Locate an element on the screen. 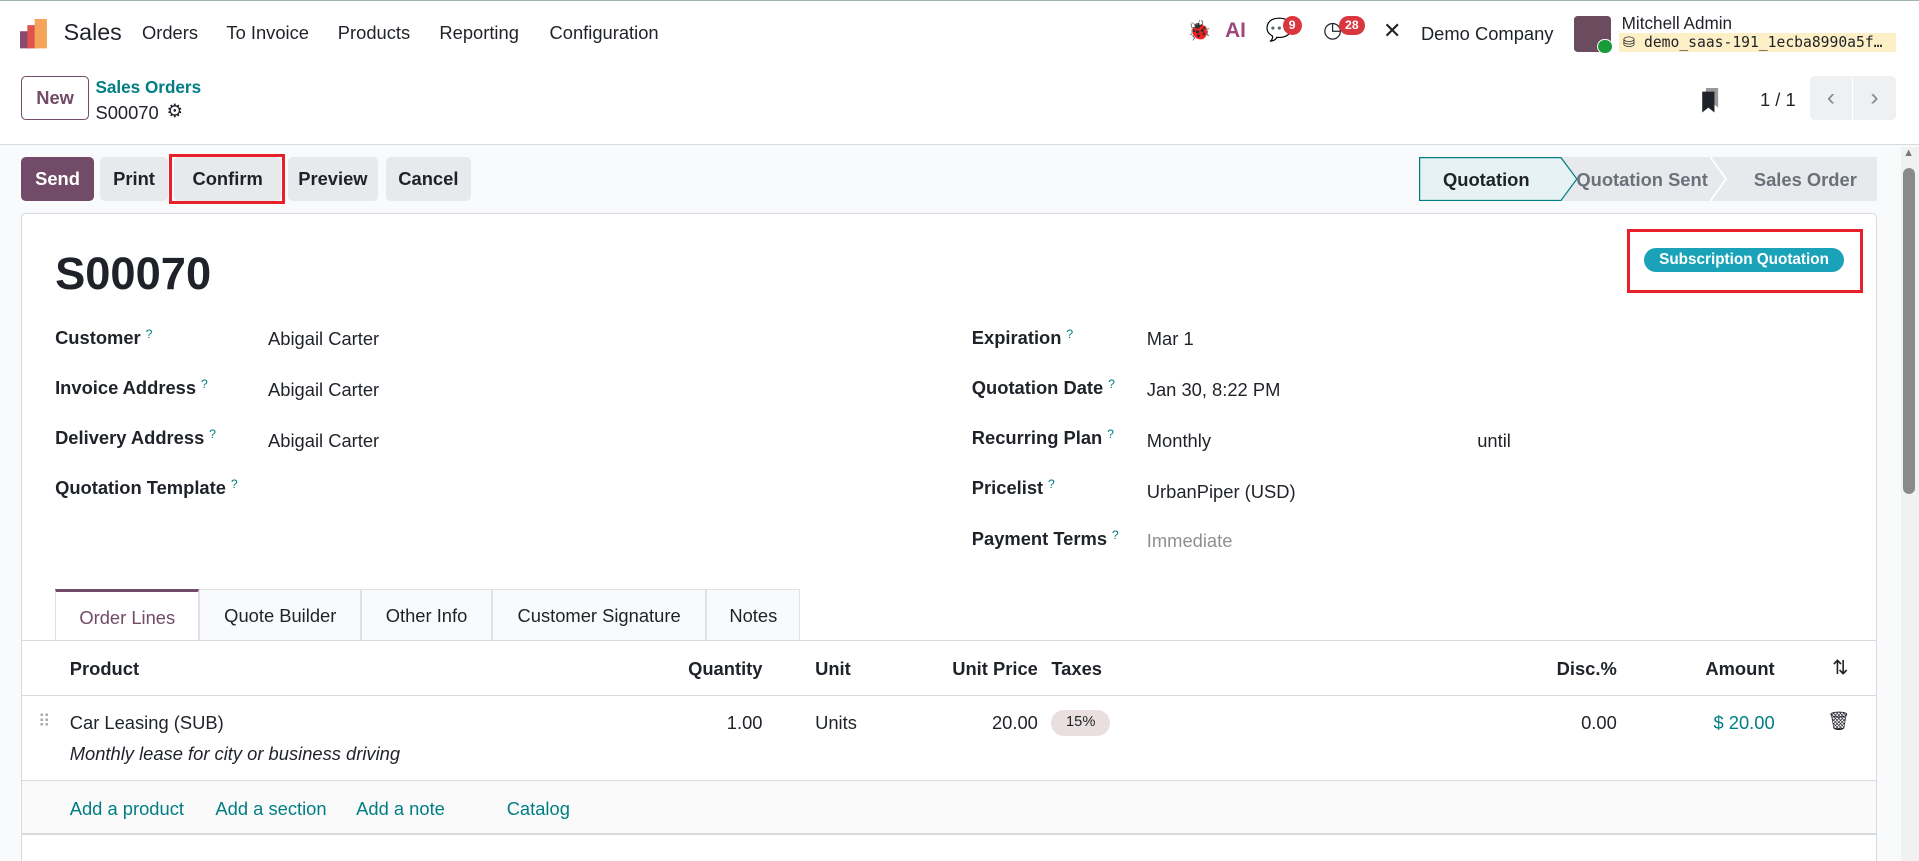 Image resolution: width=1919 pixels, height=861 pixels. online-status-icon is located at coordinates (1605, 46).